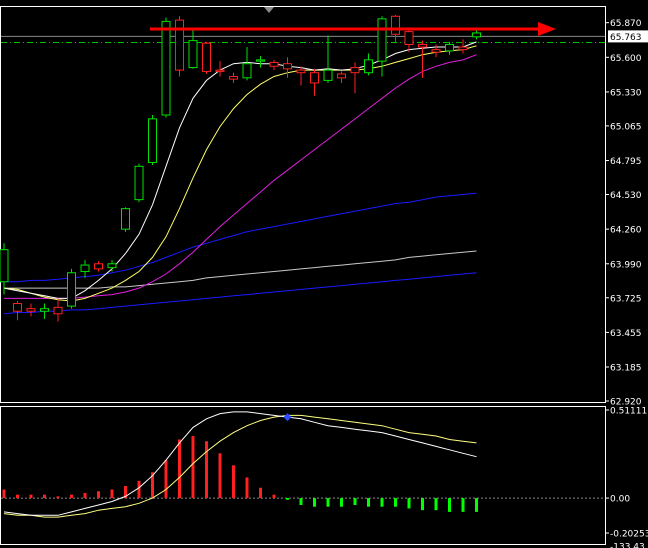 This screenshot has width=648, height=548. I want to click on price-tick-label: 64.530, so click(626, 196).